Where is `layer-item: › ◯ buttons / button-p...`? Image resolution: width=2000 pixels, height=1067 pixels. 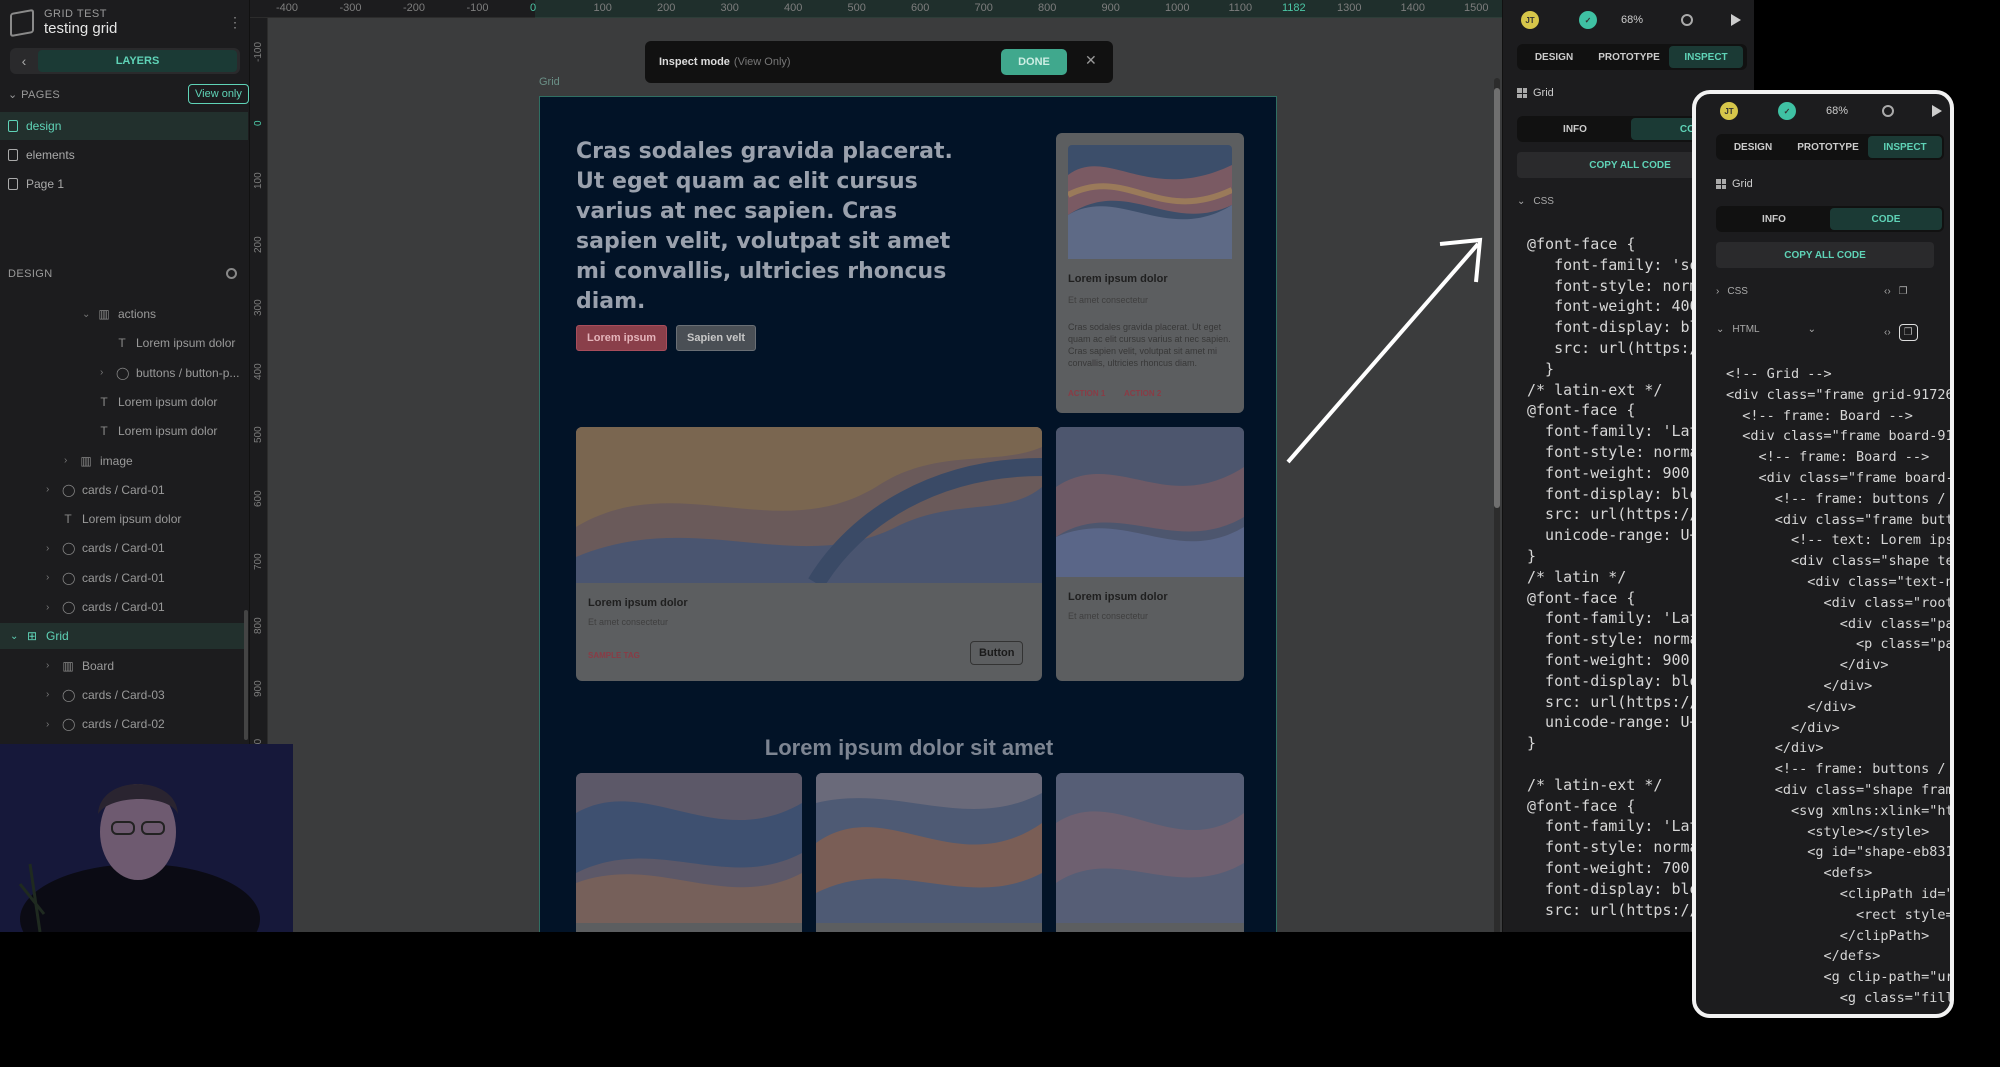
layer-item: › ◯ buttons / button-p... is located at coordinates (169, 373).